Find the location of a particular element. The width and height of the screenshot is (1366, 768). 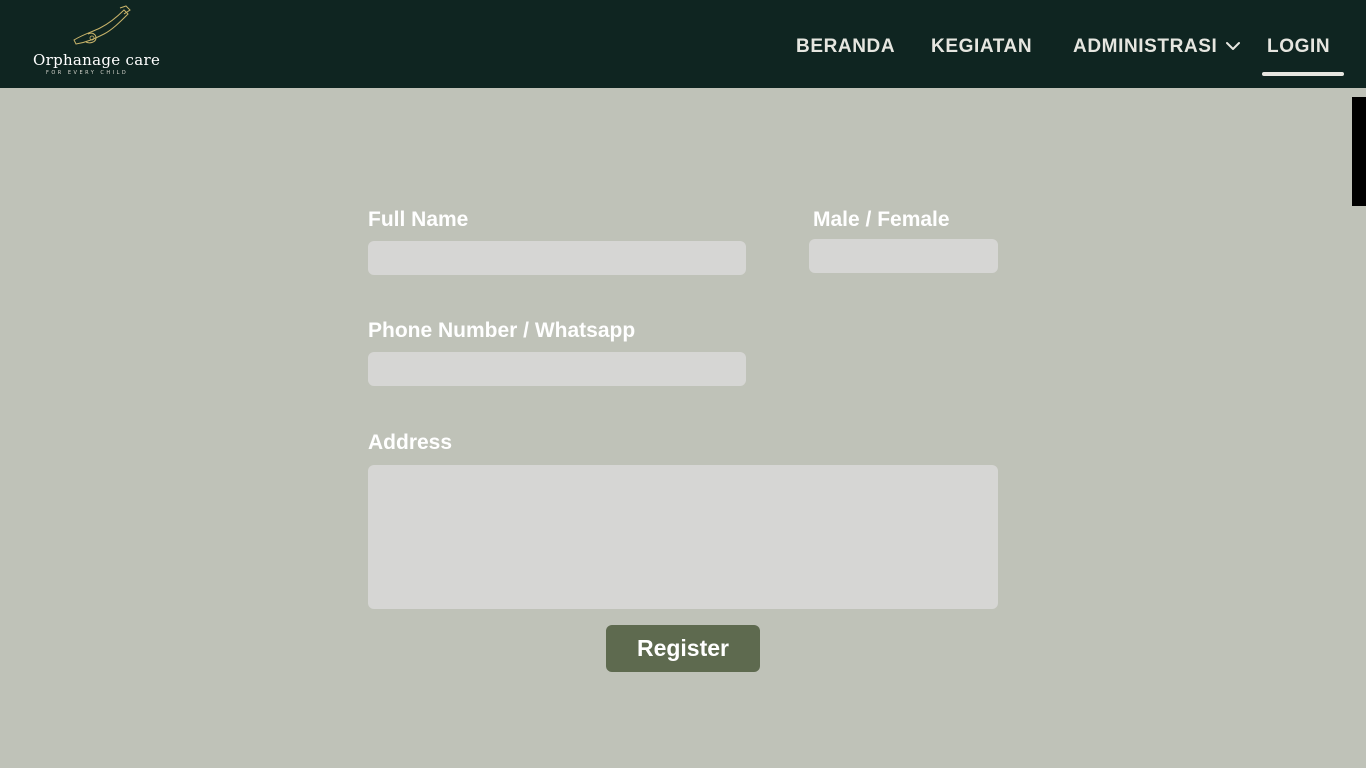

gender-label: Male / Female is located at coordinates (881, 219).